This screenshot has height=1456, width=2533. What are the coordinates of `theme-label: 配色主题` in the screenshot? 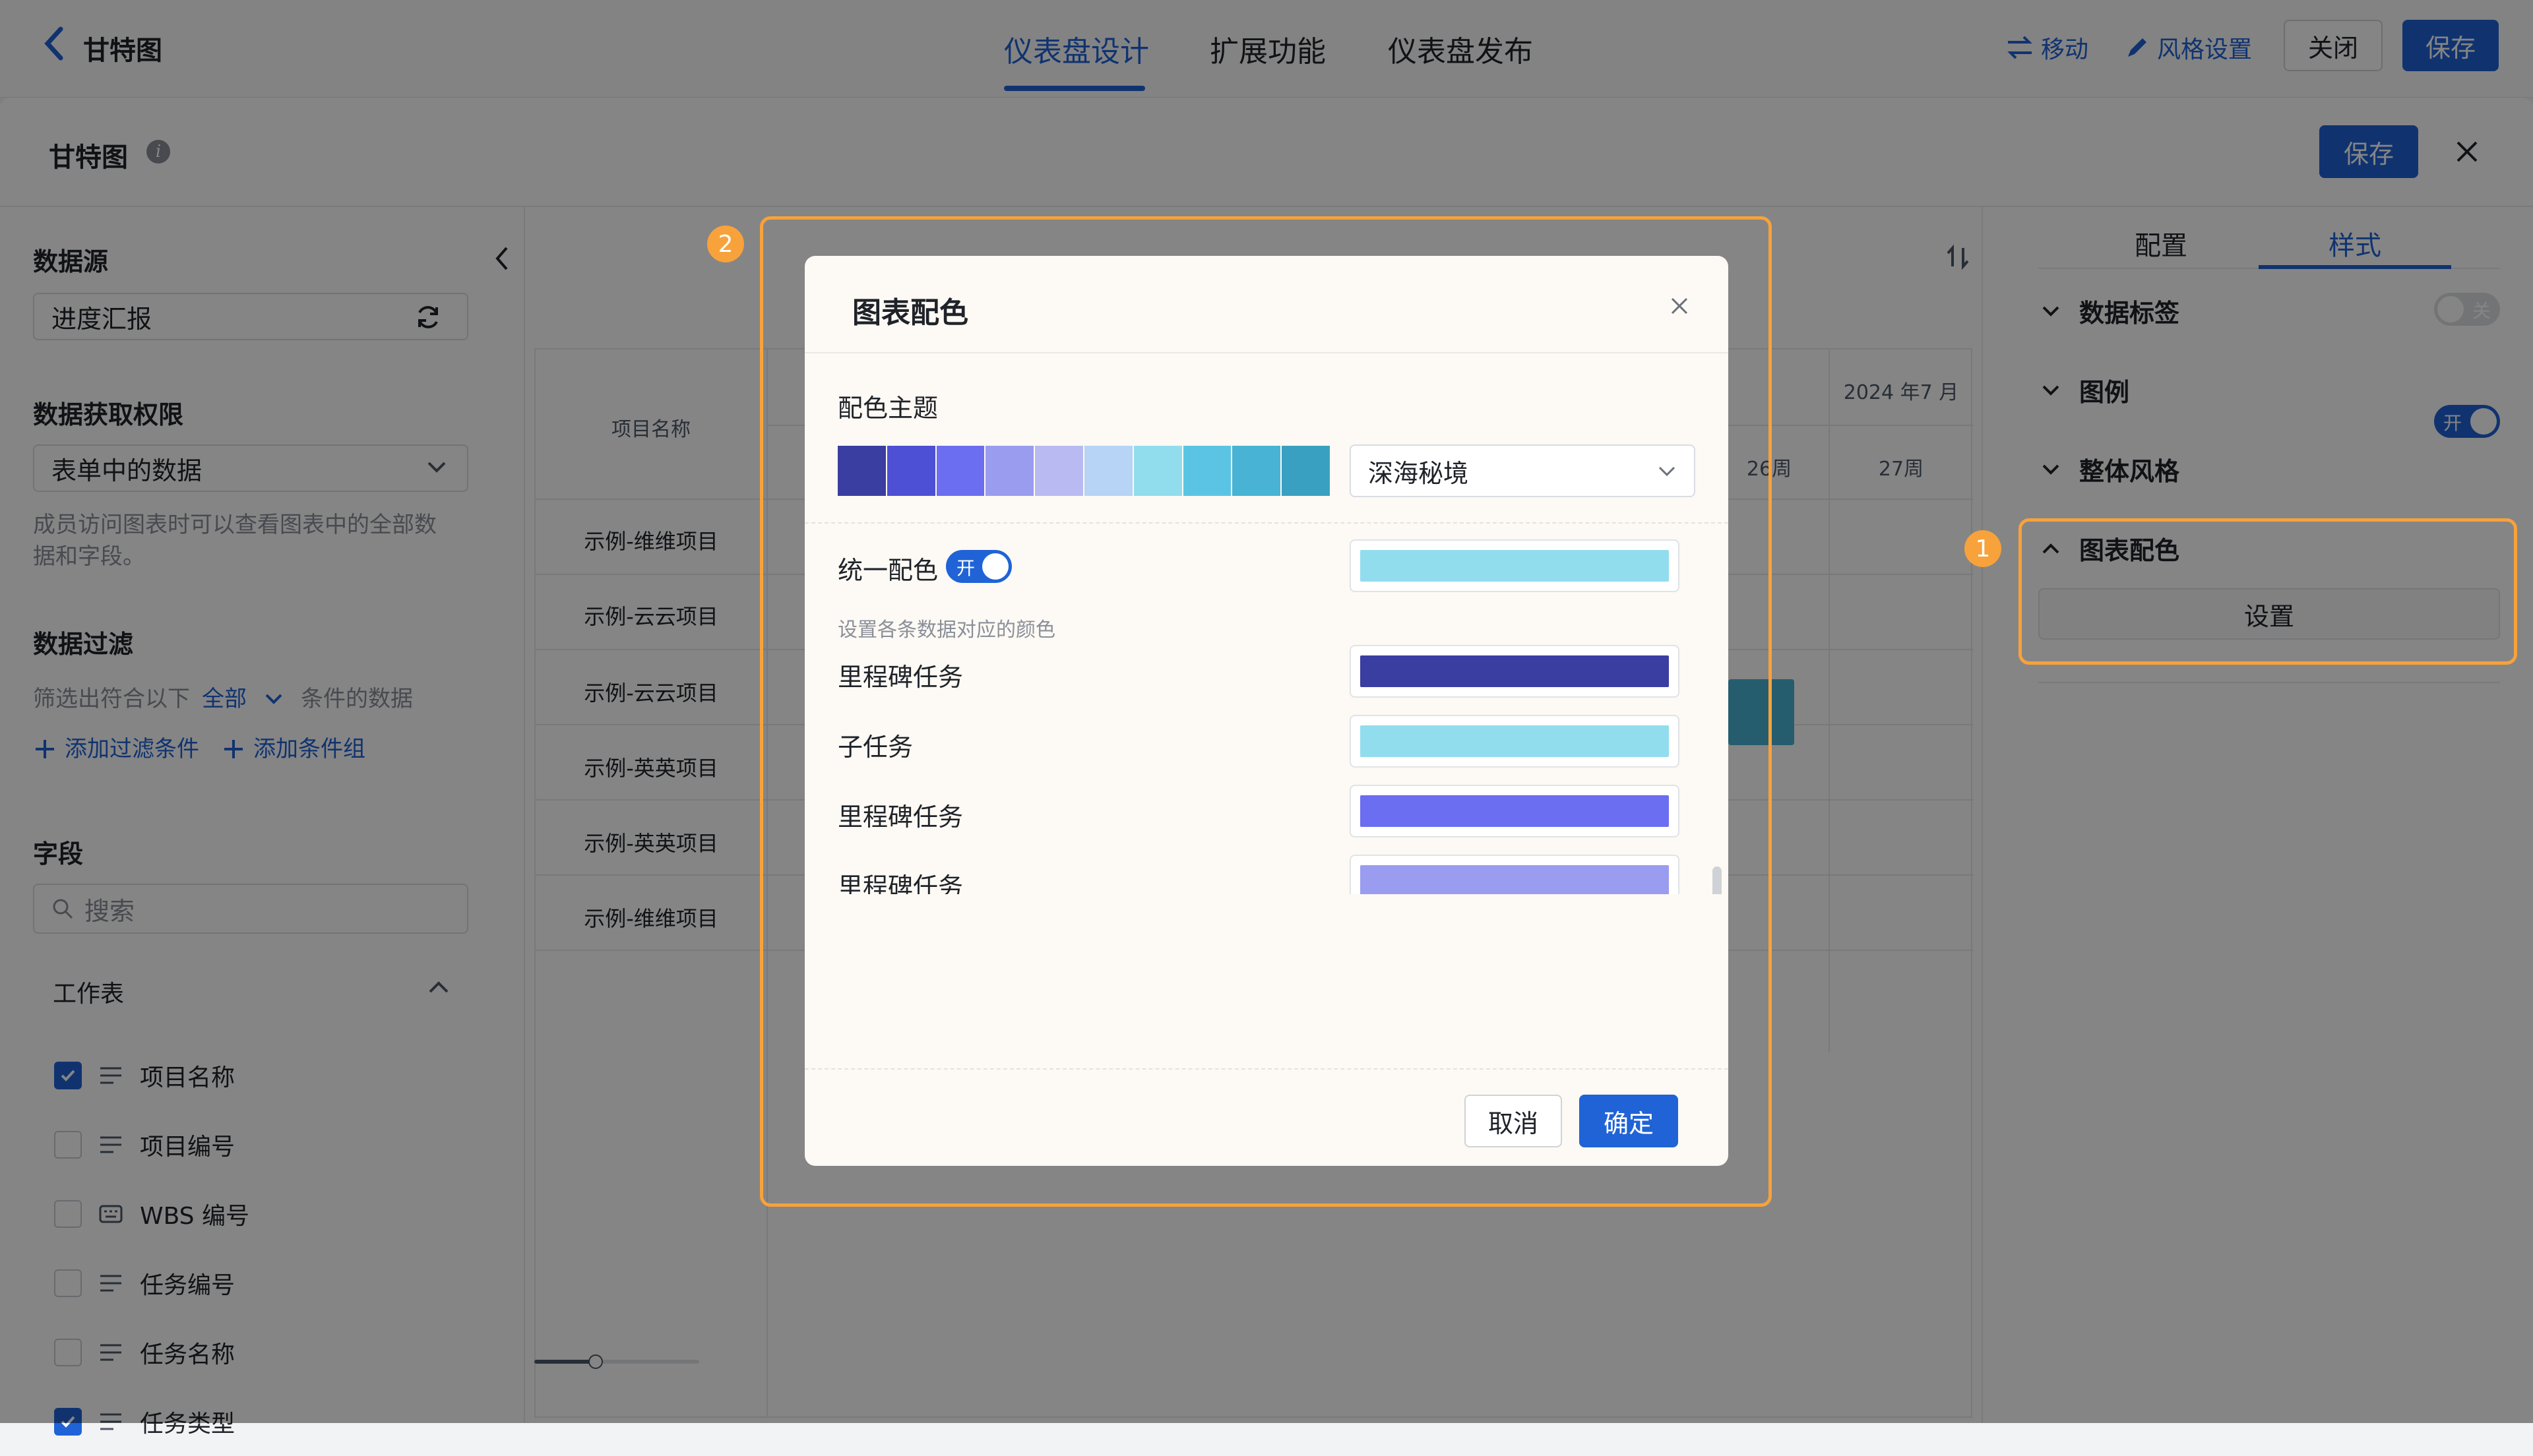 It's located at (888, 409).